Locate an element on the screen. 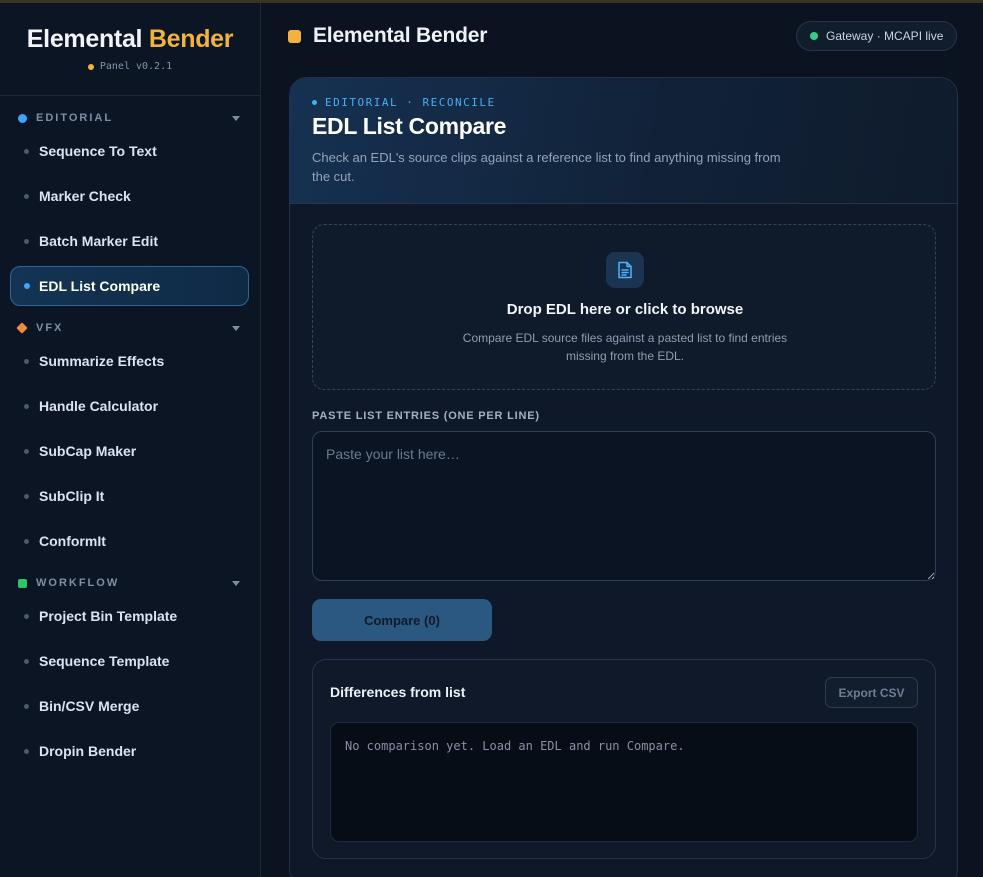 The width and height of the screenshot is (983, 877). sidebar-item-label: Sequence To Text is located at coordinates (98, 151).